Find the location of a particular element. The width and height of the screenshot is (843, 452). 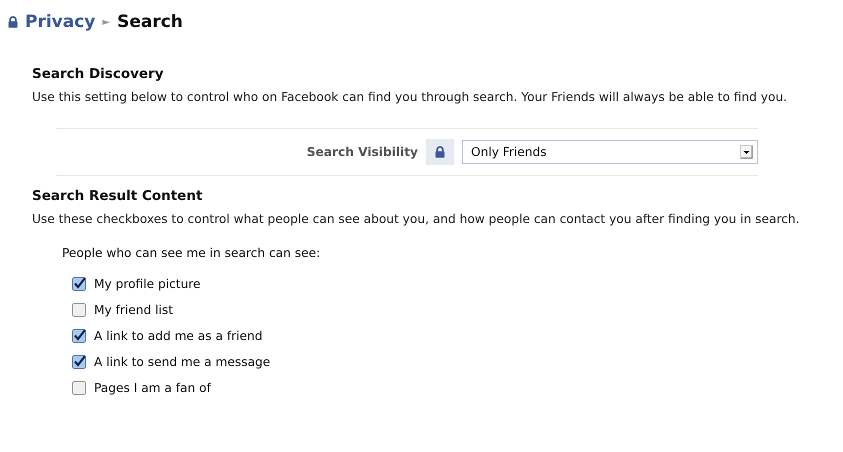

page-title: Search is located at coordinates (150, 22).